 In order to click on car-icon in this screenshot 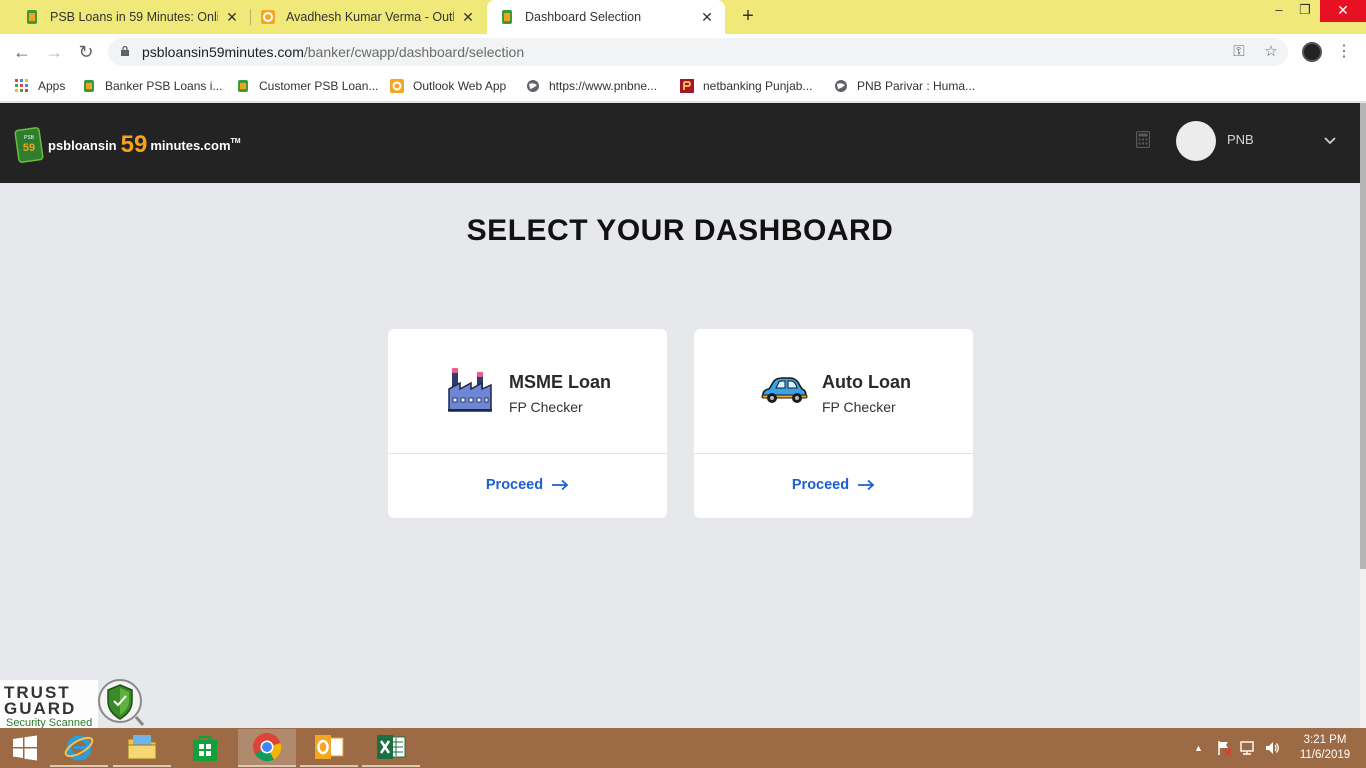, I will do `click(784, 390)`.